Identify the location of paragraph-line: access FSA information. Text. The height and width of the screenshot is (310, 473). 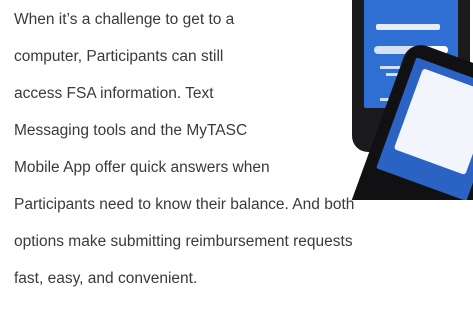
(114, 93).